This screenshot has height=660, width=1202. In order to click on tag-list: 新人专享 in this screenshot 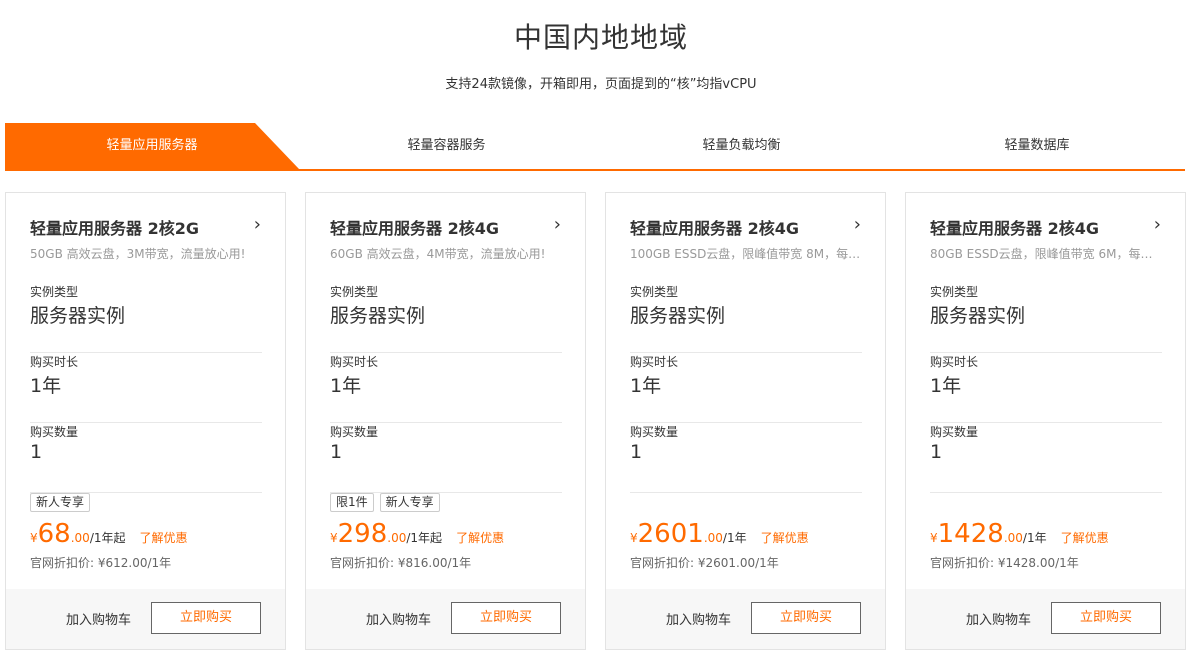, I will do `click(63, 501)`.